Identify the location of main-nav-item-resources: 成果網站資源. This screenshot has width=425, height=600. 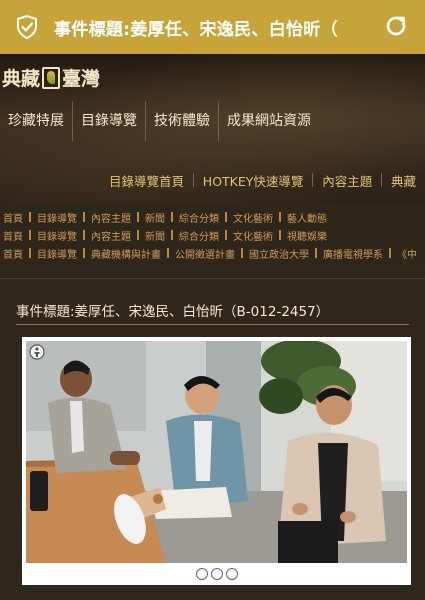
(269, 121).